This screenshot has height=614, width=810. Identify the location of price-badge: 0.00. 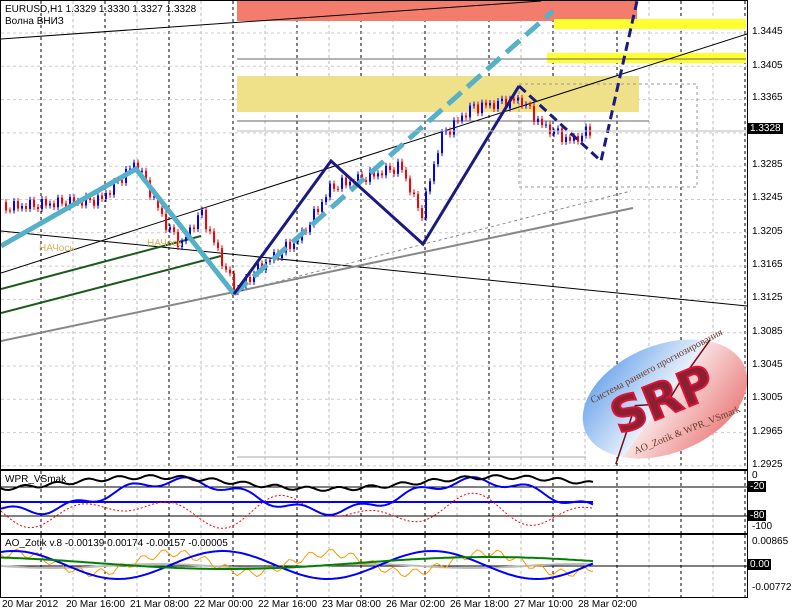
(760, 564).